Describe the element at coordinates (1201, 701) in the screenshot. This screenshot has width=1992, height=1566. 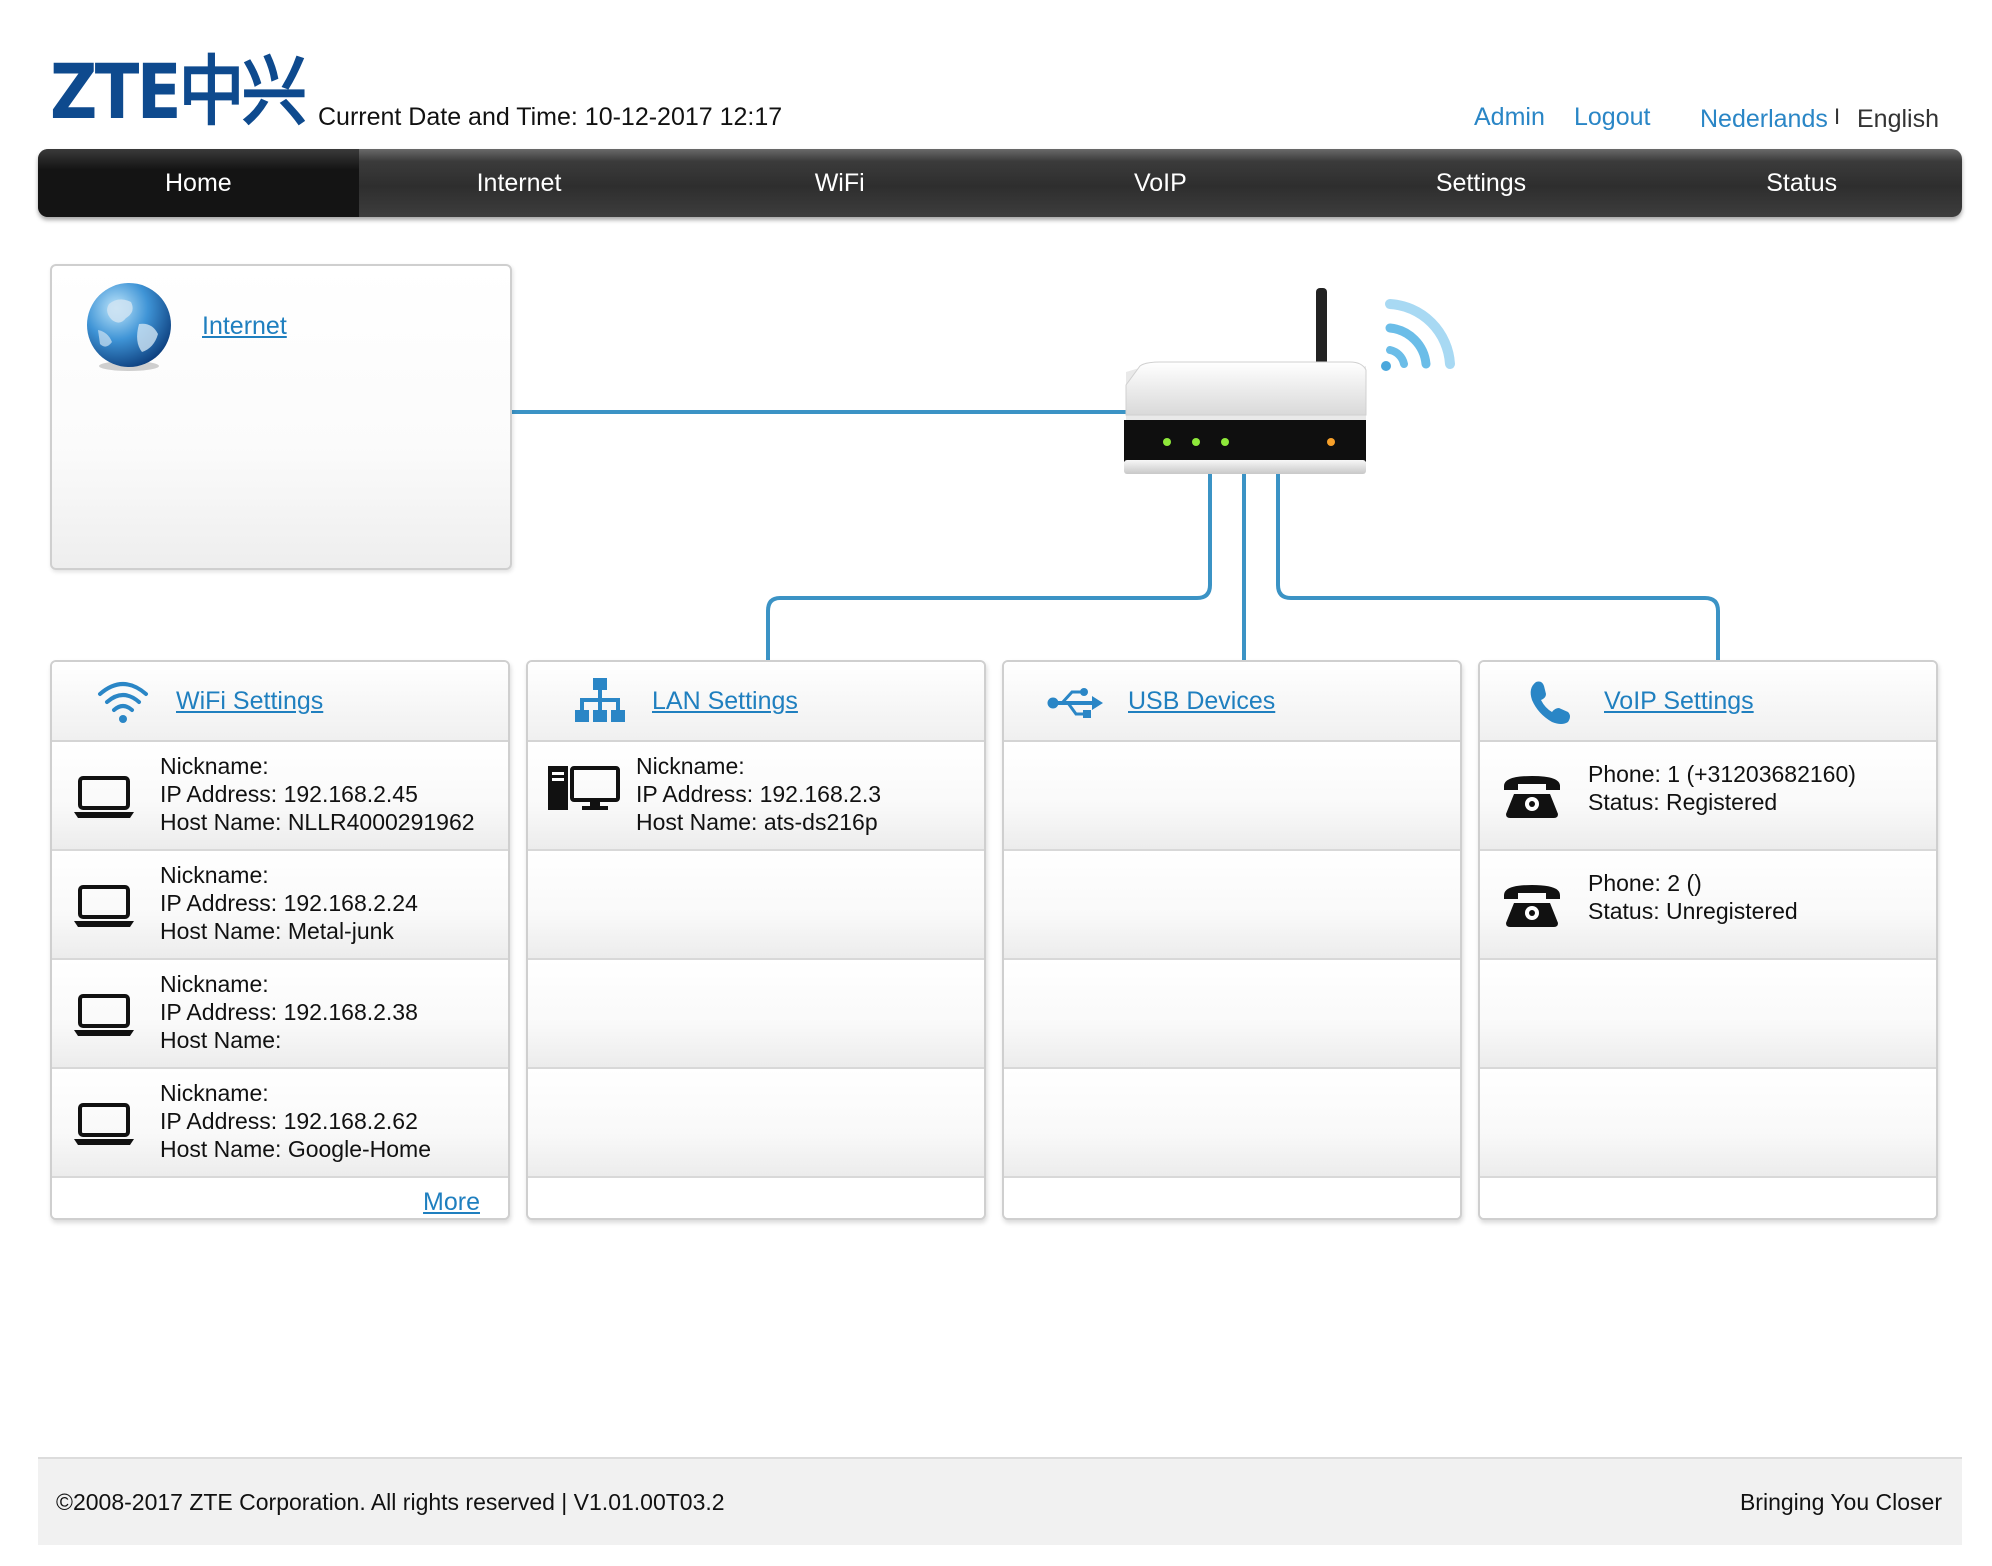
I see `usb-devices-link: USB Devices` at that location.